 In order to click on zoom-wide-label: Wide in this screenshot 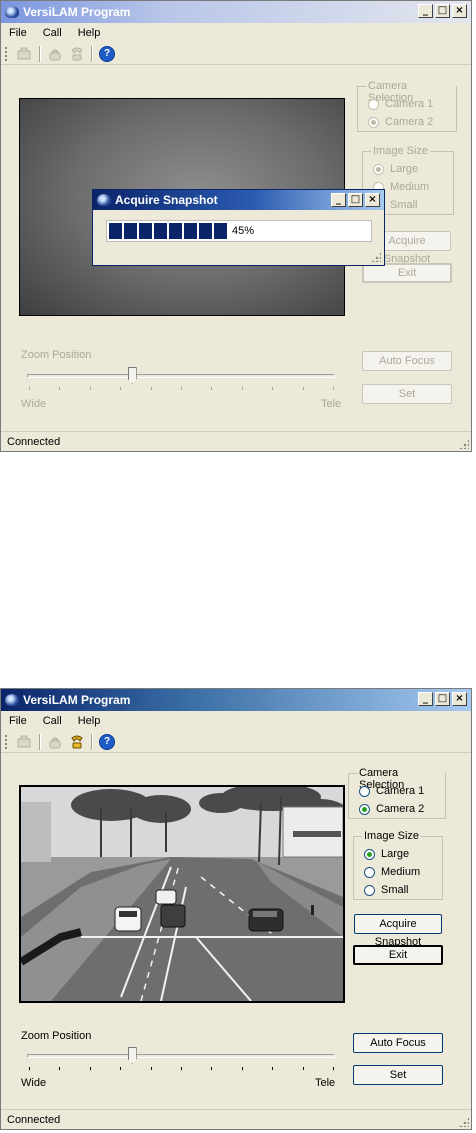, I will do `click(34, 1083)`.